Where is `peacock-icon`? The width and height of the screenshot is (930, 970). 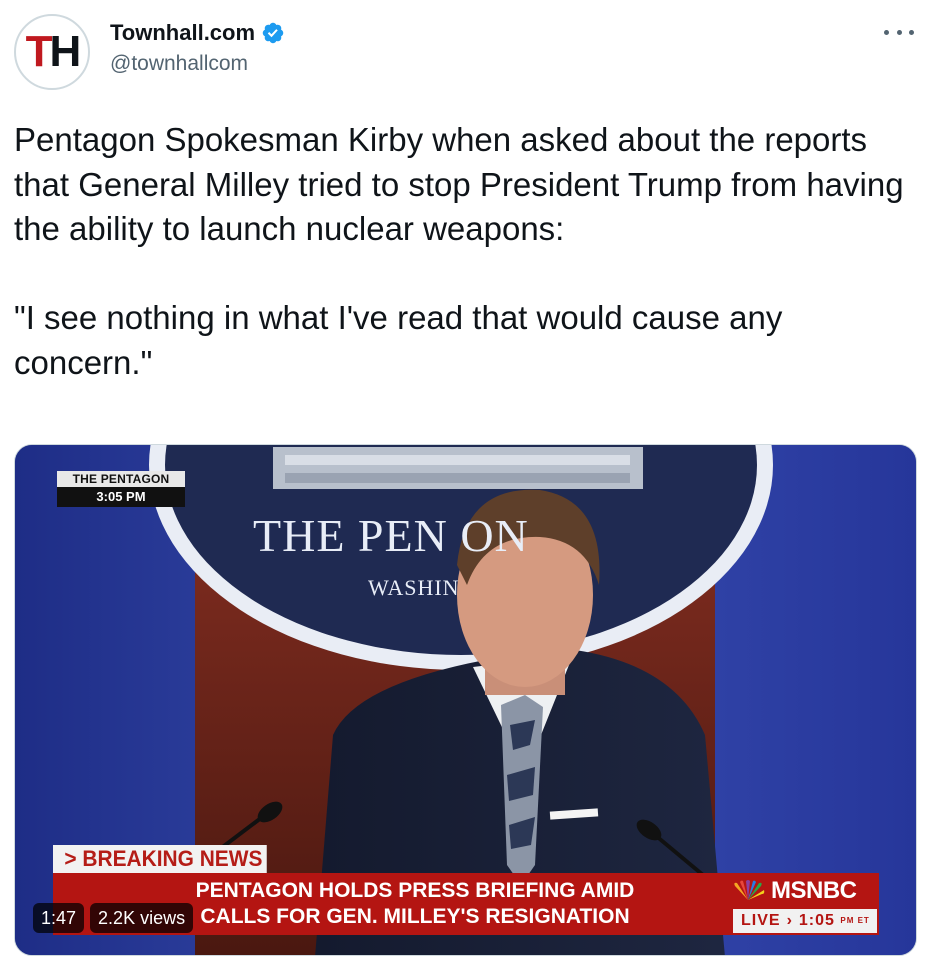
peacock-icon is located at coordinates (749, 890).